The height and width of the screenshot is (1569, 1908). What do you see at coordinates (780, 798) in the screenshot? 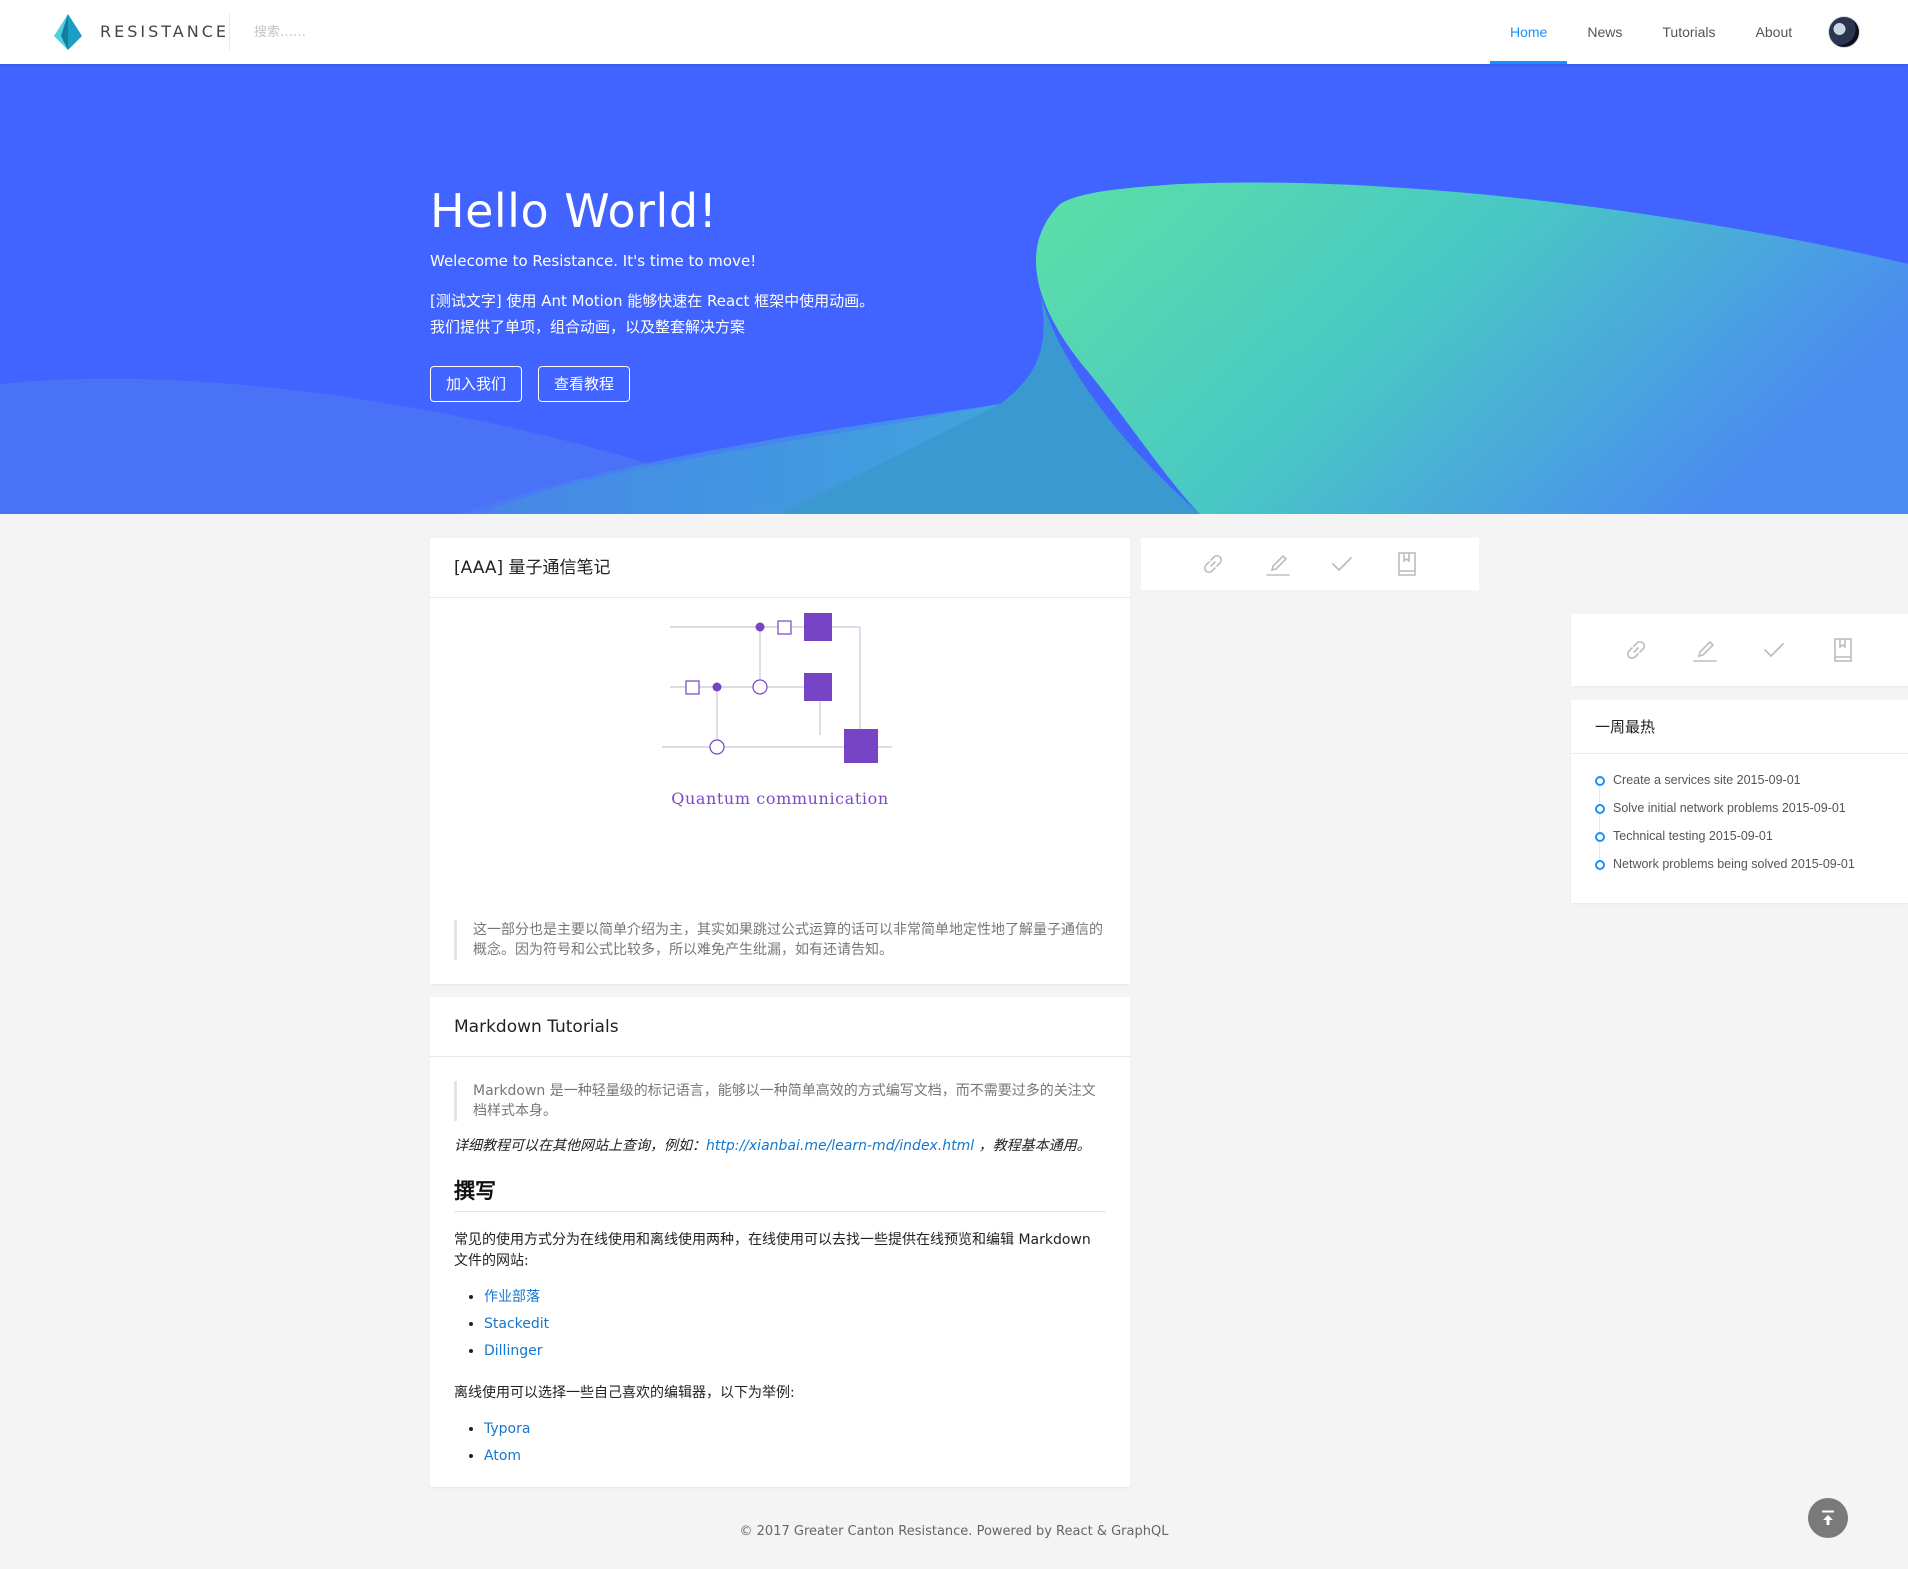
I see `figure-caption: Quantum communication` at bounding box center [780, 798].